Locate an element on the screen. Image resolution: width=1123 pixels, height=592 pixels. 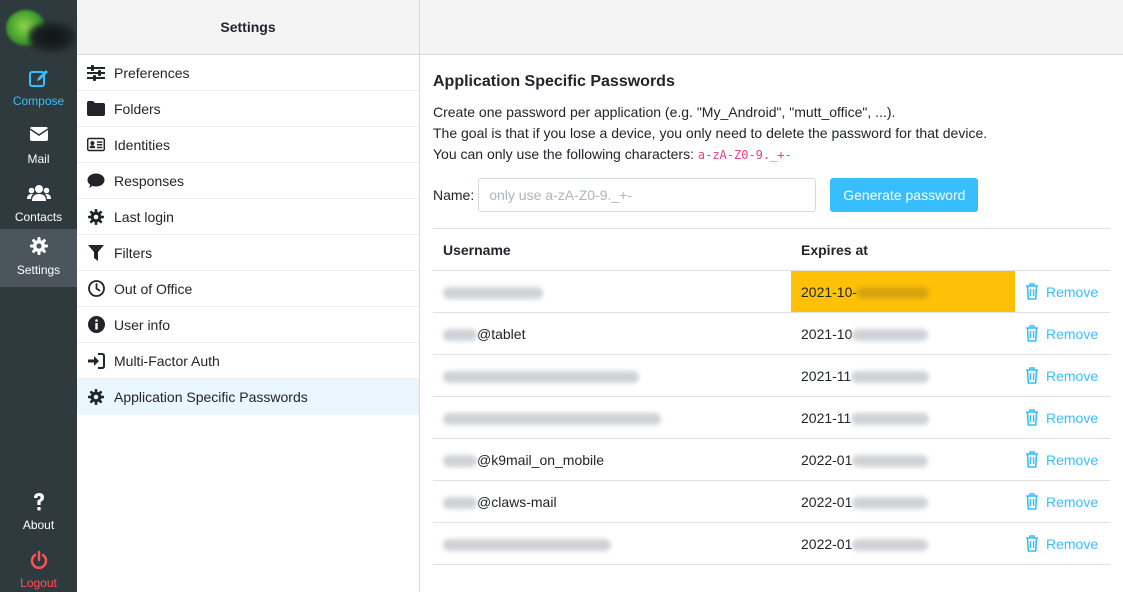
settings-label: Settings is located at coordinates (38, 270).